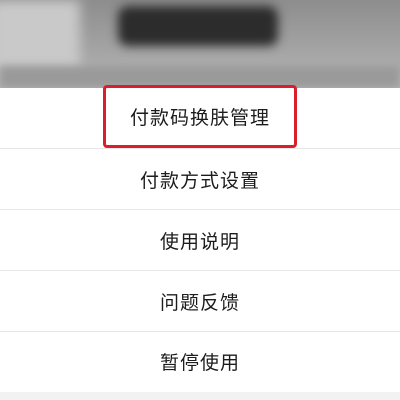  What do you see at coordinates (198, 26) in the screenshot?
I see `blurred-background-title` at bounding box center [198, 26].